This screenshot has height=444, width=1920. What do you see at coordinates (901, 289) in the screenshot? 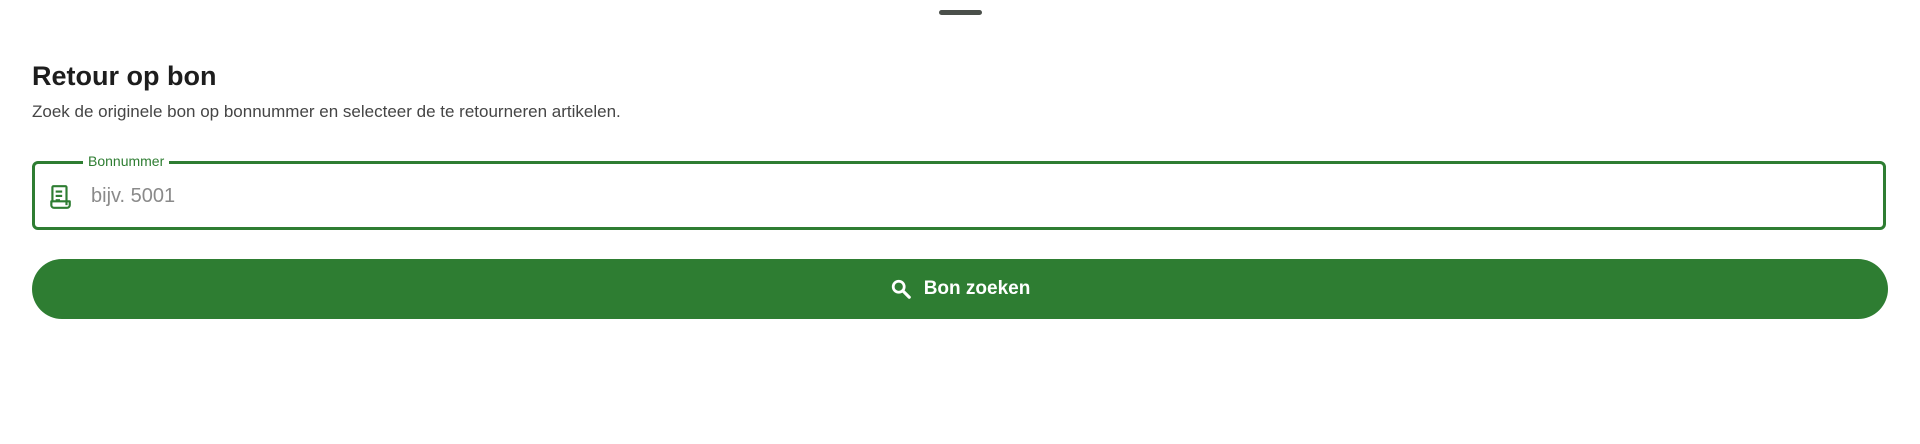
I see `search-icon` at bounding box center [901, 289].